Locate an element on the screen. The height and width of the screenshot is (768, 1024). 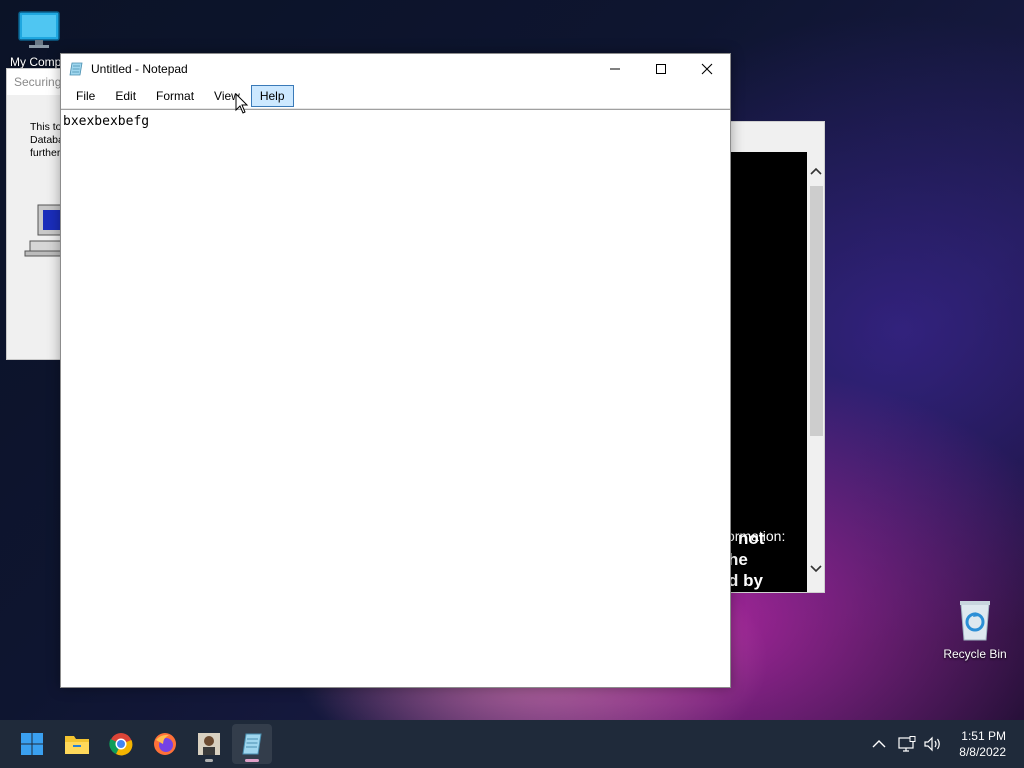
volume-button is located at coordinates (933, 744).